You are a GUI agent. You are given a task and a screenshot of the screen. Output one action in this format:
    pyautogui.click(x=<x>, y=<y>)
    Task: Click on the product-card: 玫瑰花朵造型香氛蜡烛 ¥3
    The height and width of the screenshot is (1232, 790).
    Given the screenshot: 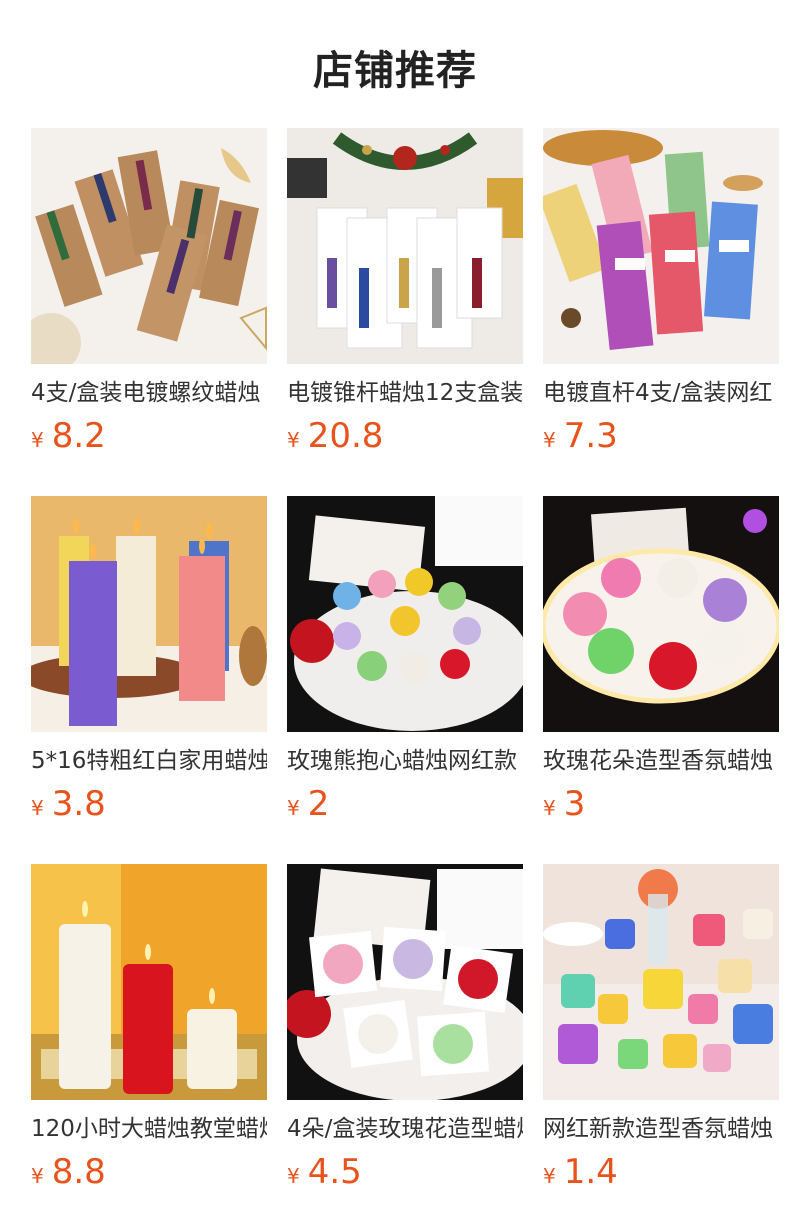 What is the action you would take?
    pyautogui.click(x=661, y=680)
    